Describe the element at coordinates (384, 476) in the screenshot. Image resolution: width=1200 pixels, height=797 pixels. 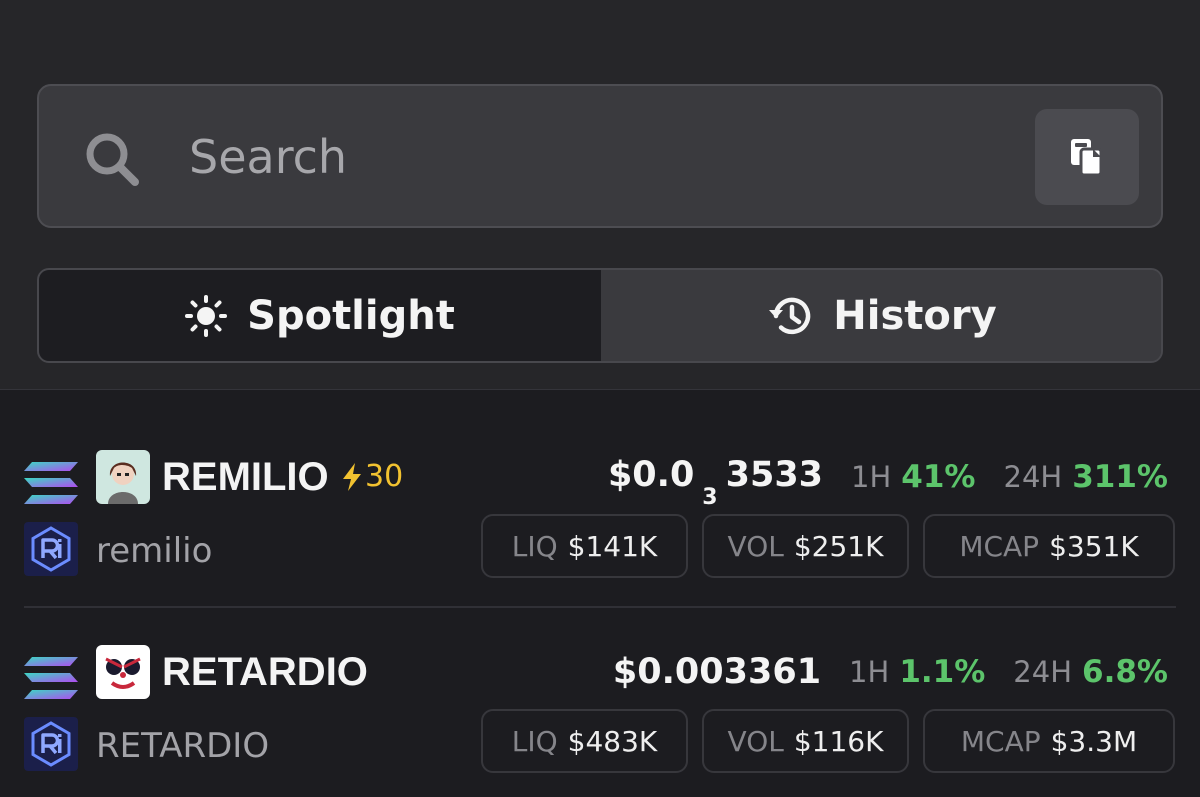
I see `boost-count: 30` at that location.